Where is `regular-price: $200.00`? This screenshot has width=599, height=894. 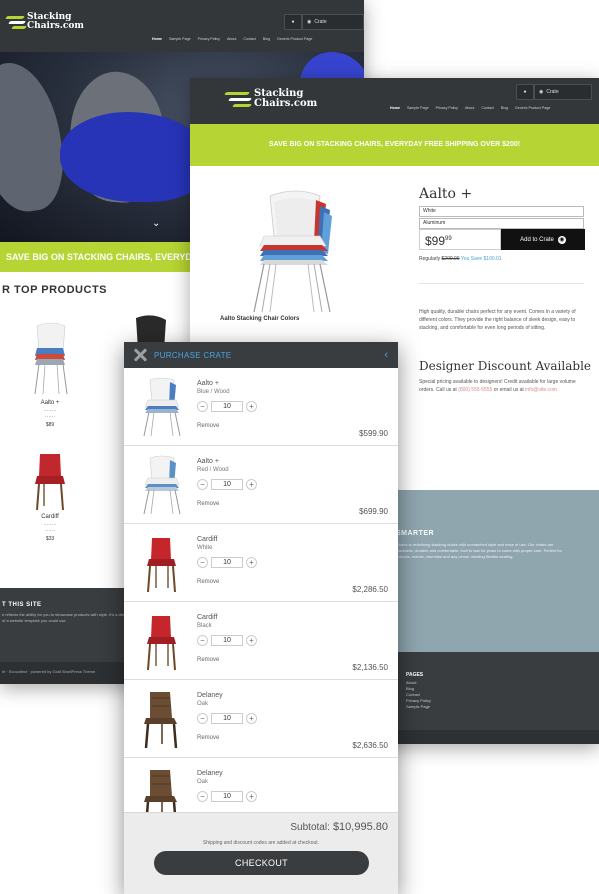 regular-price: $200.00 is located at coordinates (450, 259).